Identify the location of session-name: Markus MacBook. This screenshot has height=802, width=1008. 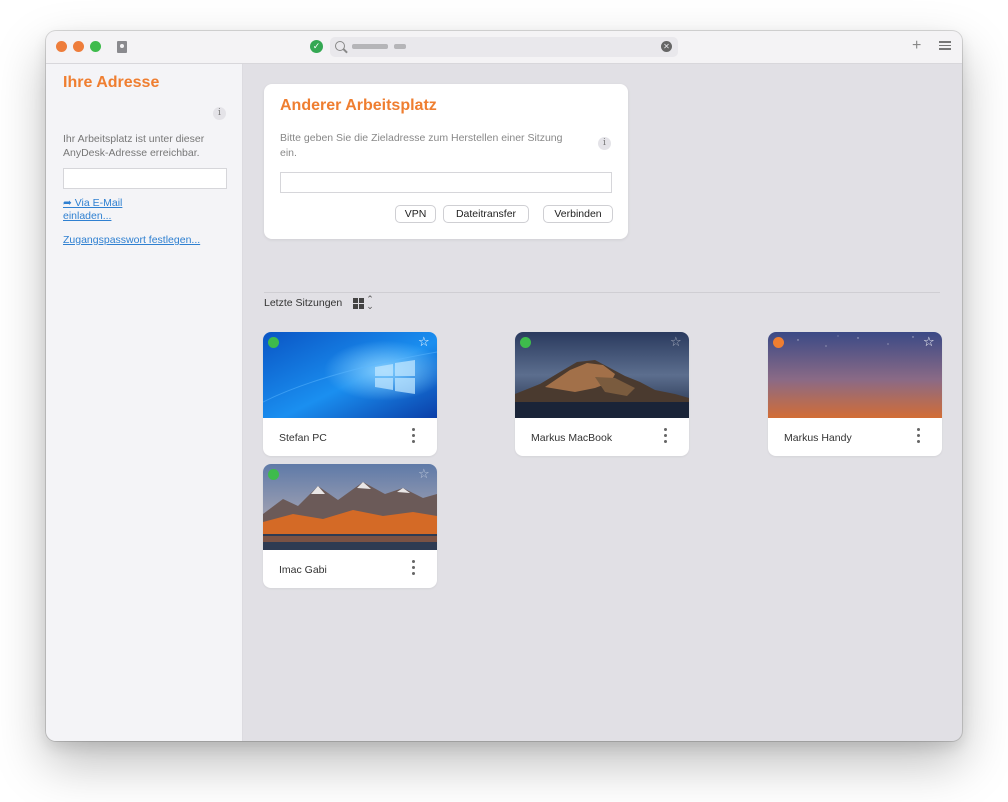
(572, 438).